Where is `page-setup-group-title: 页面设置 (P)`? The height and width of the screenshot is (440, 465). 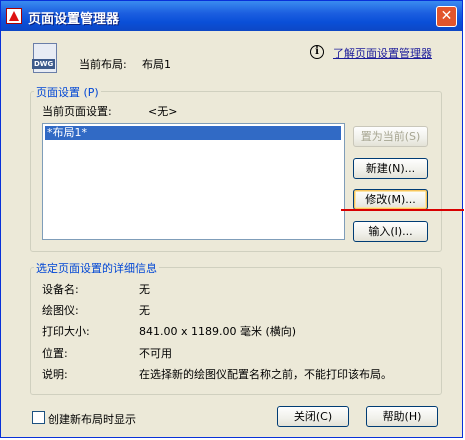 page-setup-group-title: 页面设置 (P) is located at coordinates (67, 92).